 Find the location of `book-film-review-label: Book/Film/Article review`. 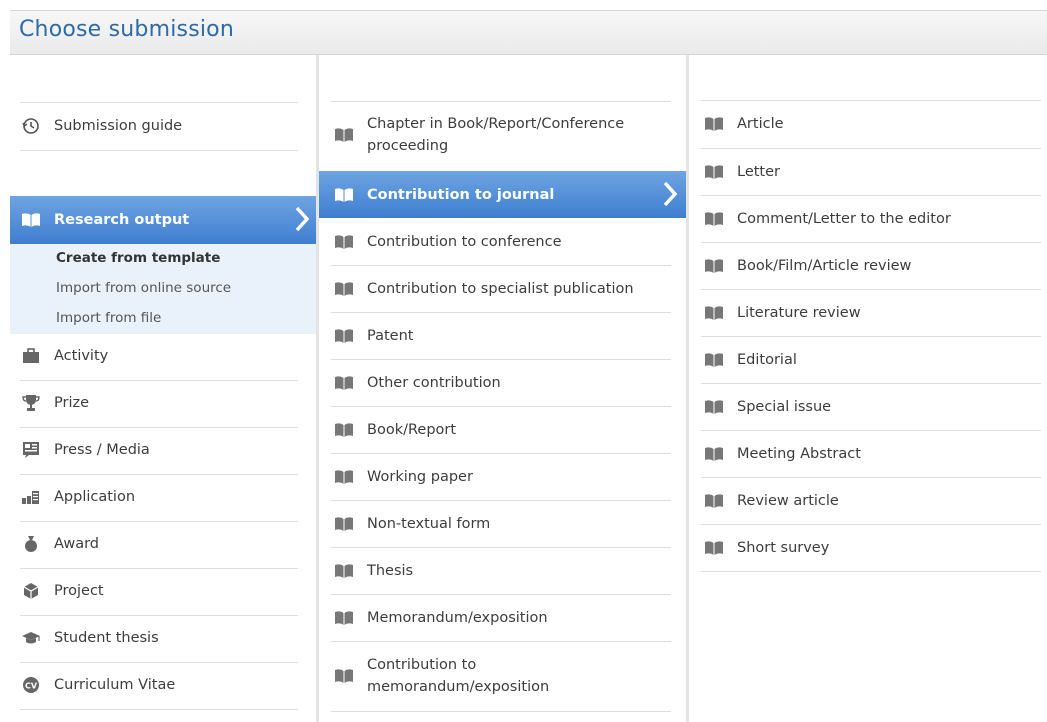

book-film-review-label: Book/Film/Article review is located at coordinates (824, 265).